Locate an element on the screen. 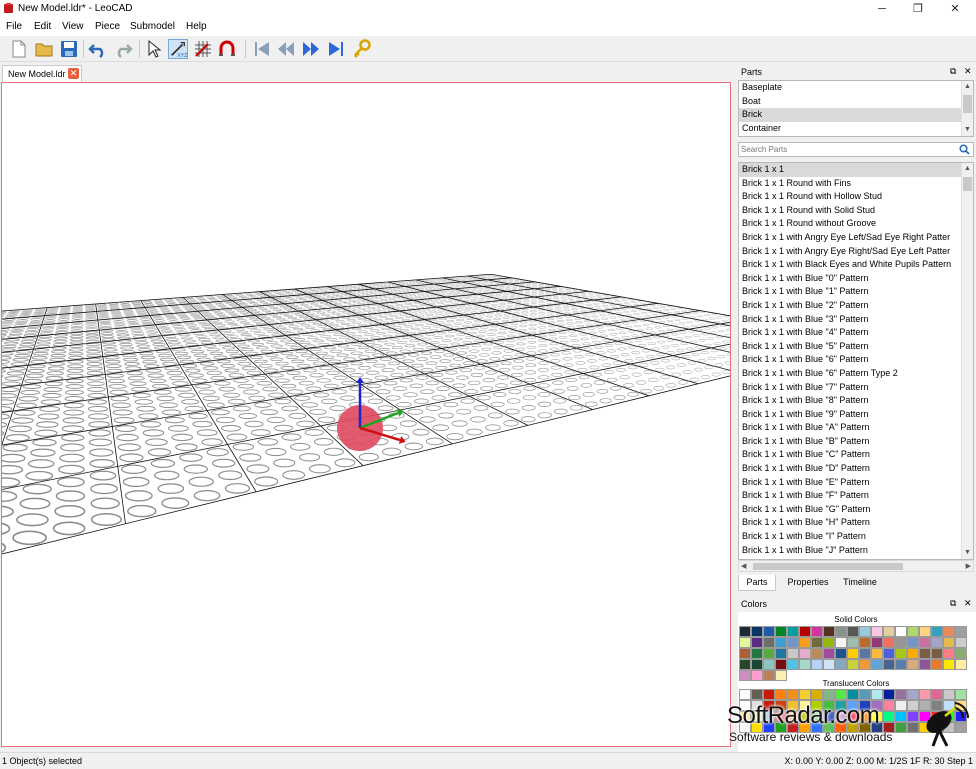 The height and width of the screenshot is (769, 976). category-item: Container is located at coordinates (856, 129).